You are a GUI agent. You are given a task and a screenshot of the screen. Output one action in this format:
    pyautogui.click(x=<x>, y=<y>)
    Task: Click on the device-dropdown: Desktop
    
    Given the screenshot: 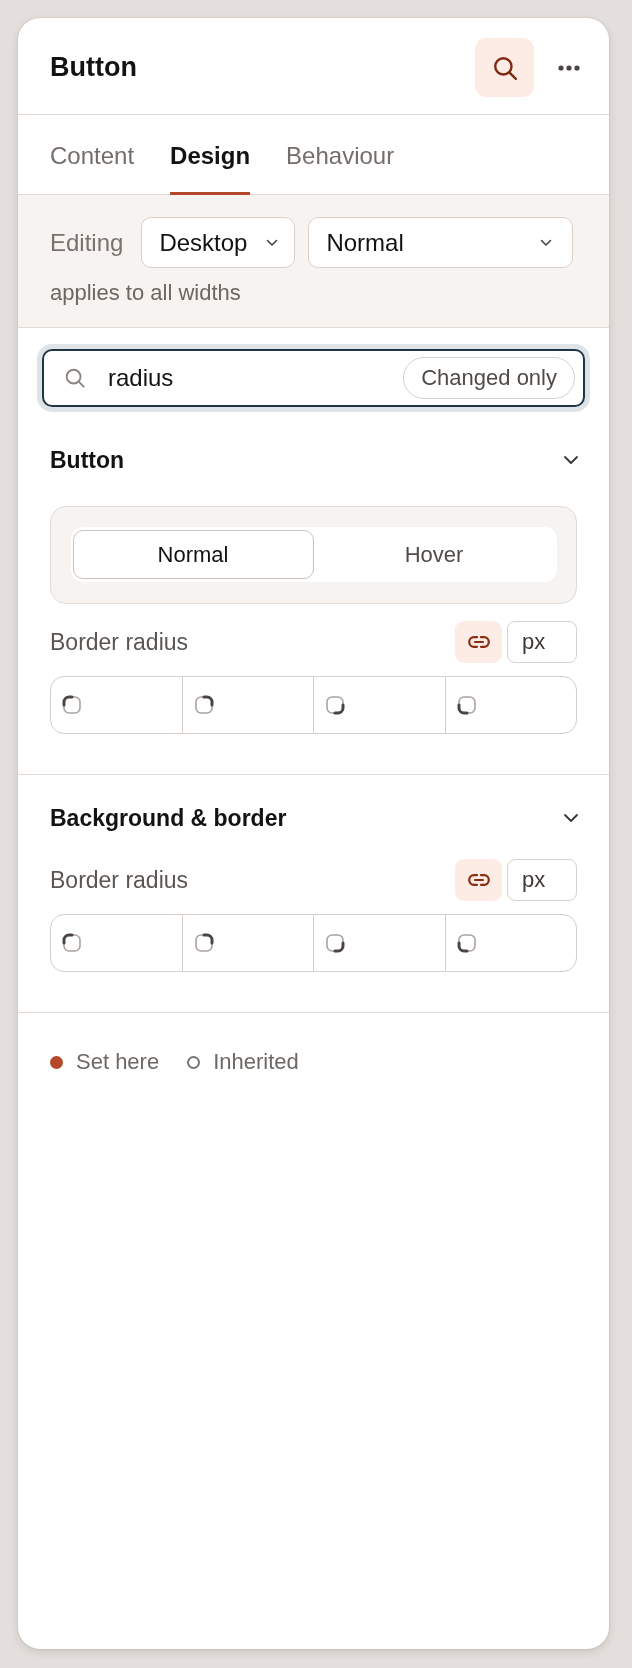 What is the action you would take?
    pyautogui.click(x=218, y=242)
    